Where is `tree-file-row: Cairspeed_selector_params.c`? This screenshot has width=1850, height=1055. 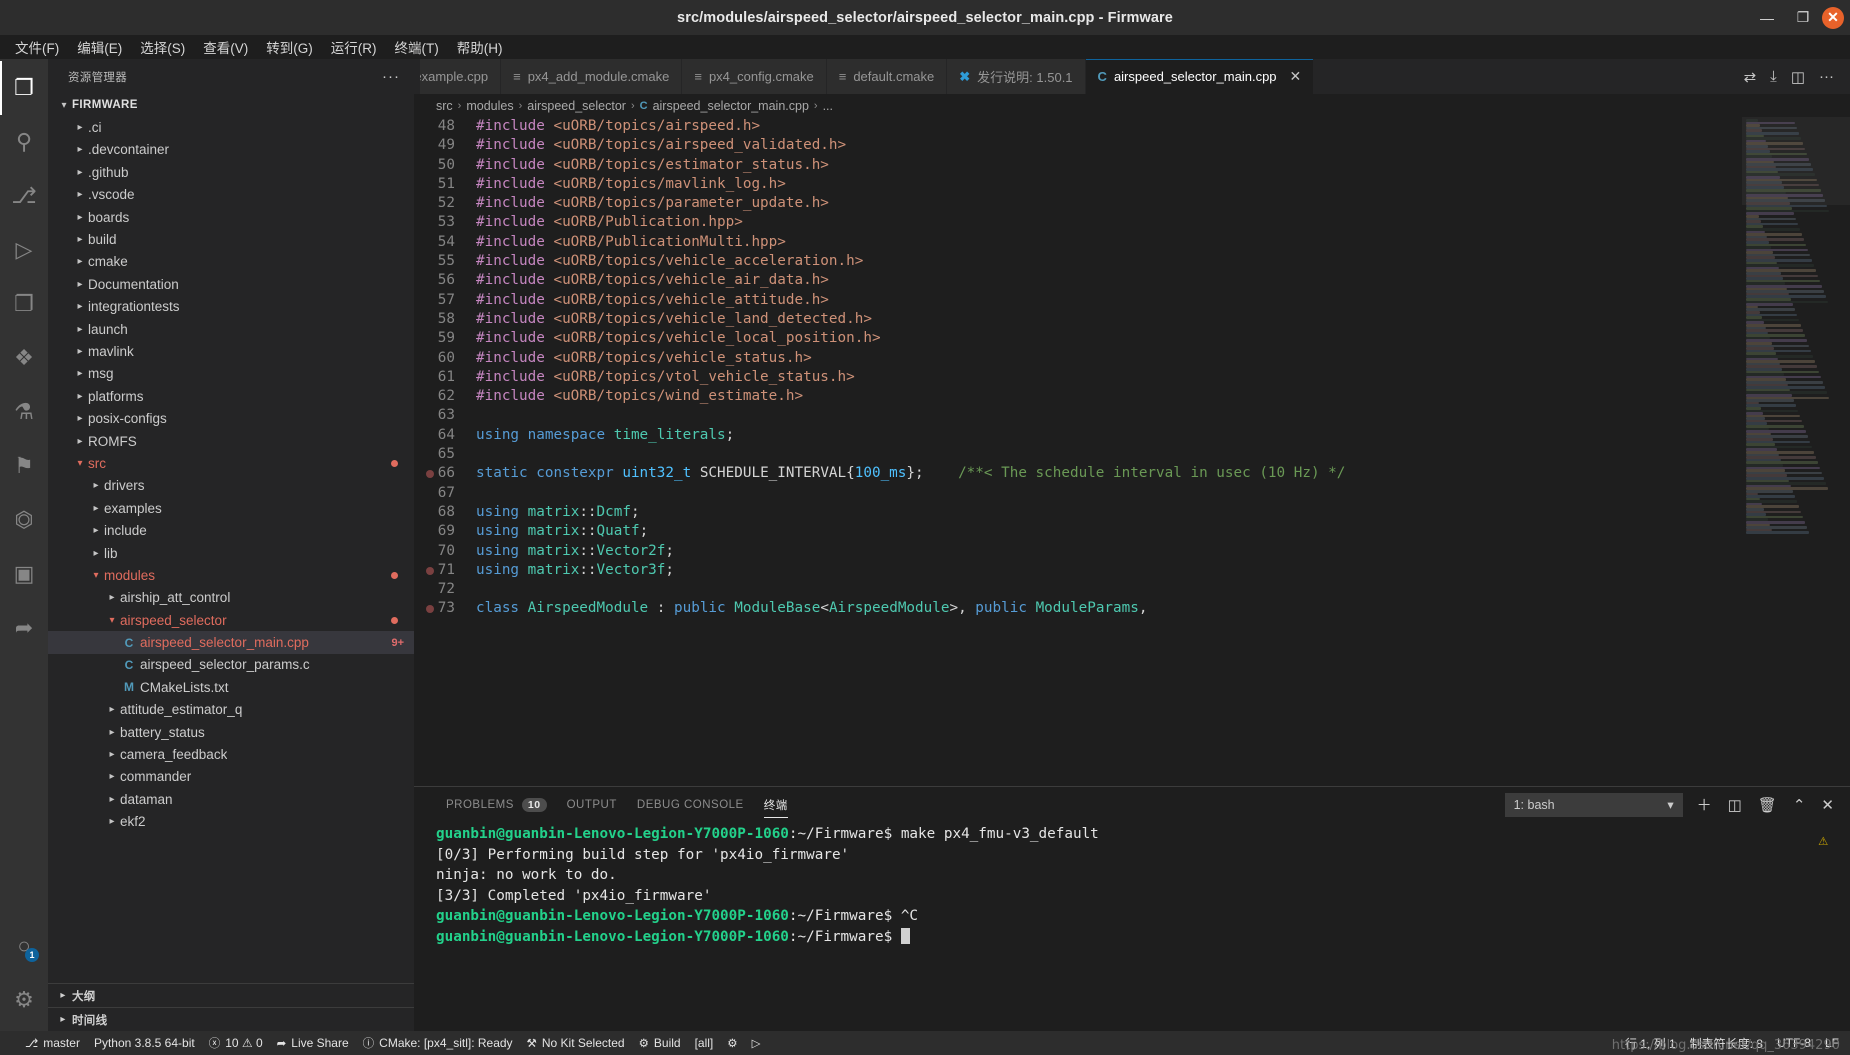 tree-file-row: Cairspeed_selector_params.c is located at coordinates (231, 665).